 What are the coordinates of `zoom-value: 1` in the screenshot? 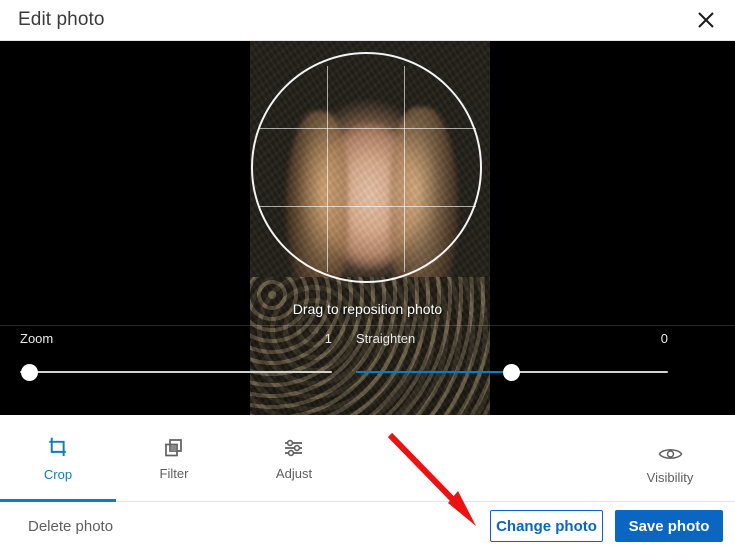 It's located at (328, 338).